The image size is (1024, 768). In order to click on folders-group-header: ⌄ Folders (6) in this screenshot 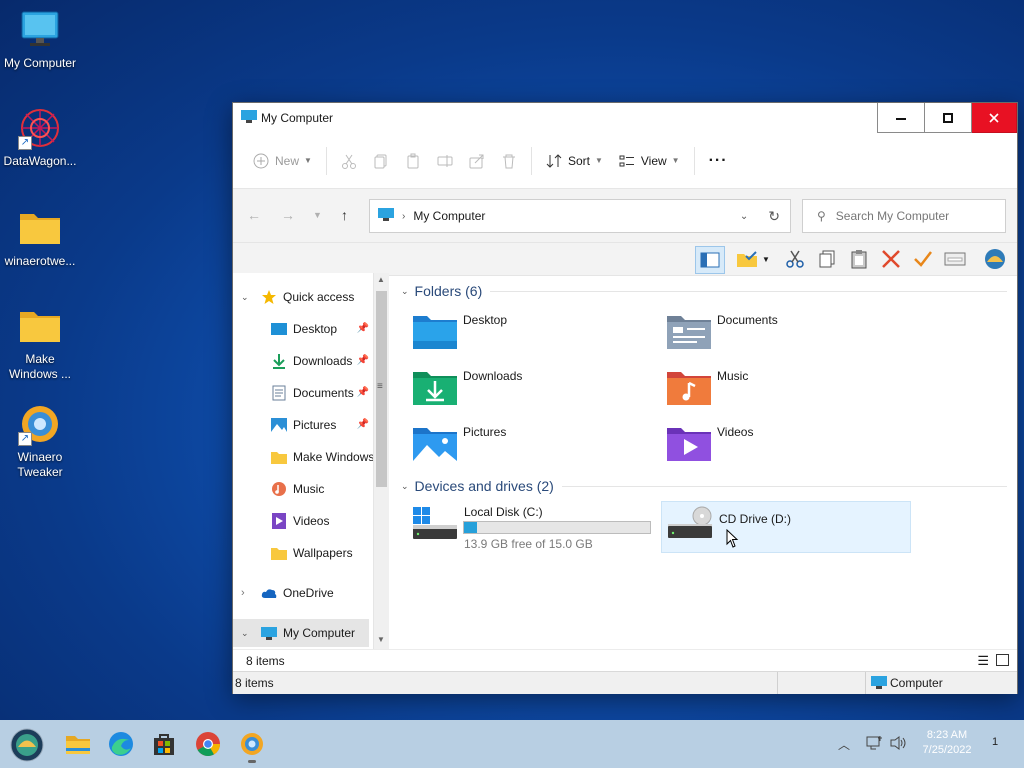, I will do `click(704, 291)`.